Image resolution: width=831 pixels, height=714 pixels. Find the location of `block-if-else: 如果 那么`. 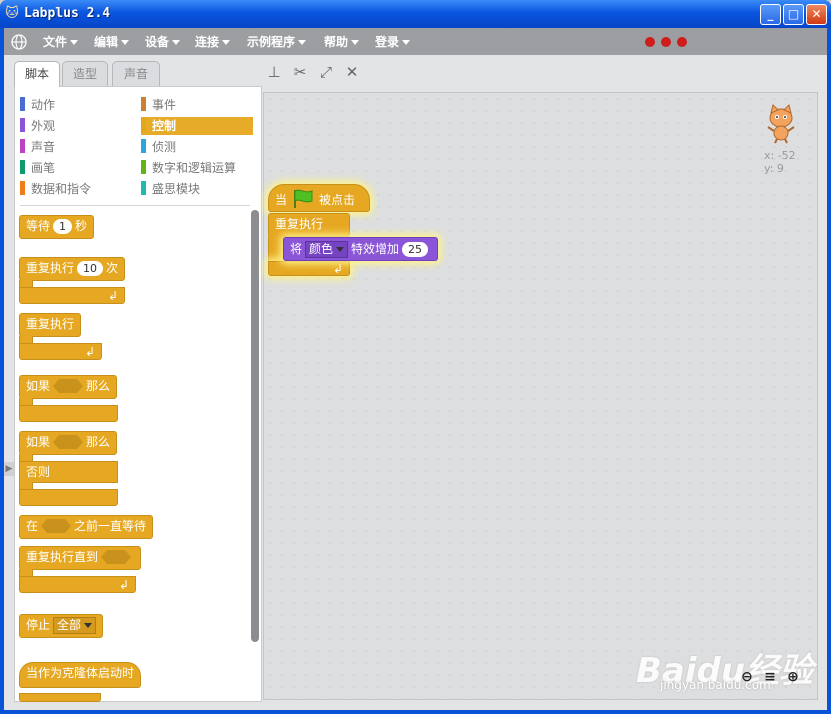

block-if-else: 如果 那么 is located at coordinates (68, 443).